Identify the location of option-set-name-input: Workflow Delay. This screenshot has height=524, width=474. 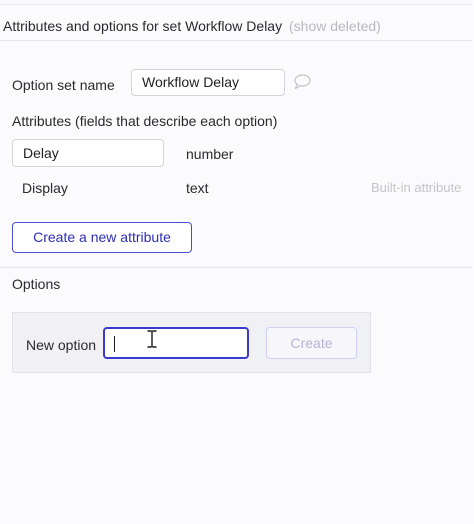
(208, 82).